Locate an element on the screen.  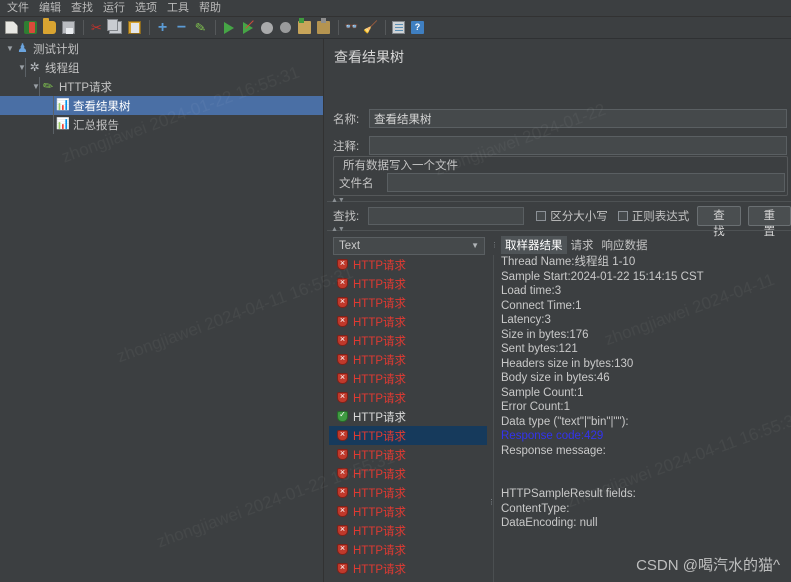
search-input is located at coordinates (446, 216).